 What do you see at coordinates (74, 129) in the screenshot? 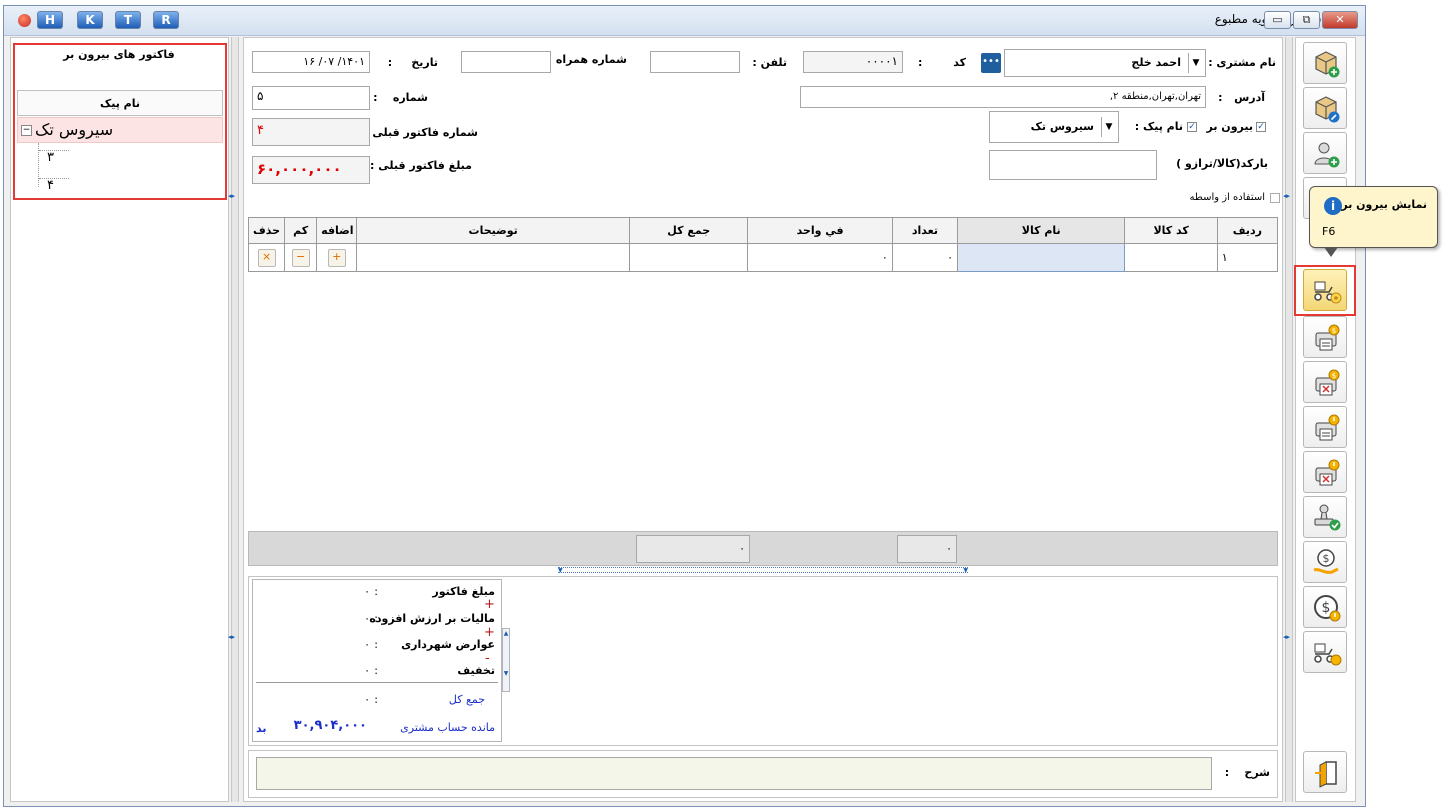
I see `tree-item-label: سیروس تک` at bounding box center [74, 129].